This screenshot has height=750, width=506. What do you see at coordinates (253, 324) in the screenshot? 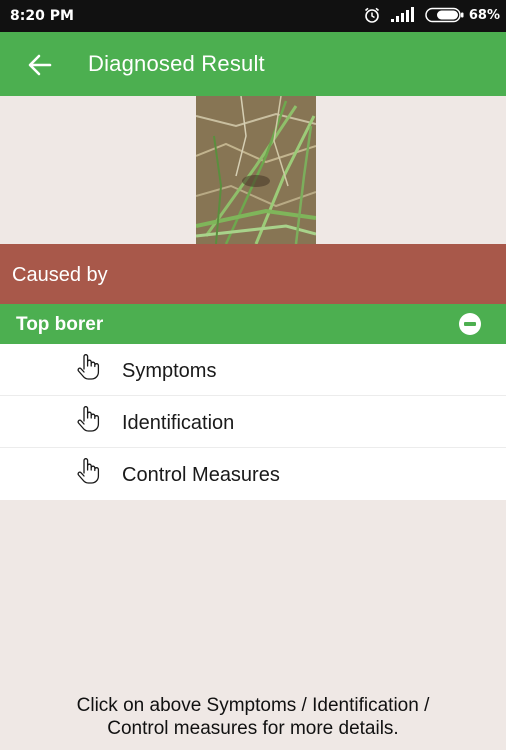
I see `group-header-top-borer: Top borer` at bounding box center [253, 324].